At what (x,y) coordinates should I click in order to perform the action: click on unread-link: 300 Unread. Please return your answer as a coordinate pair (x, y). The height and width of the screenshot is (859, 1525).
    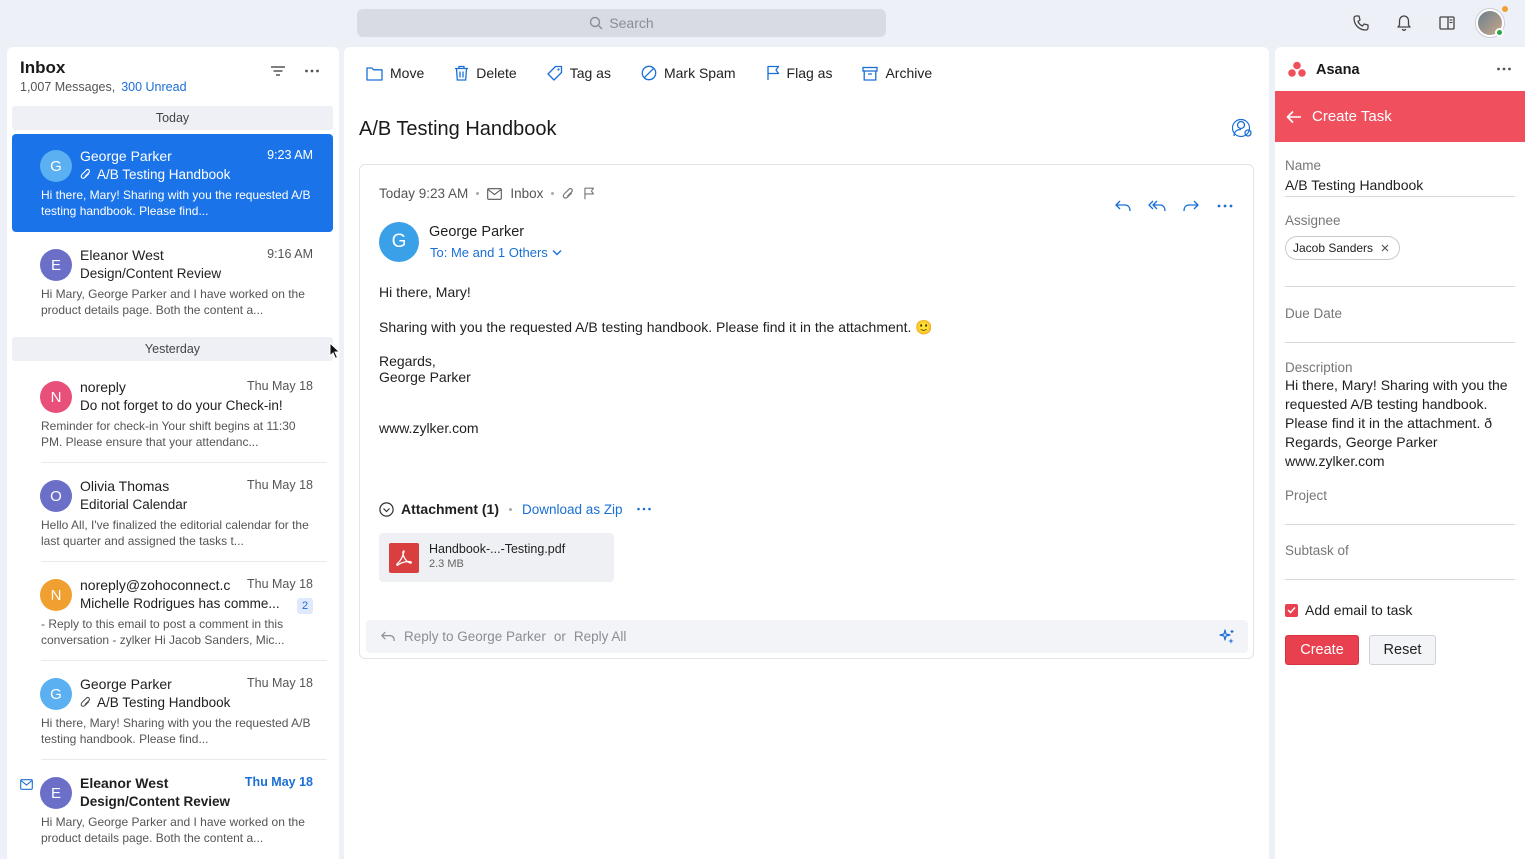
    Looking at the image, I should click on (153, 87).